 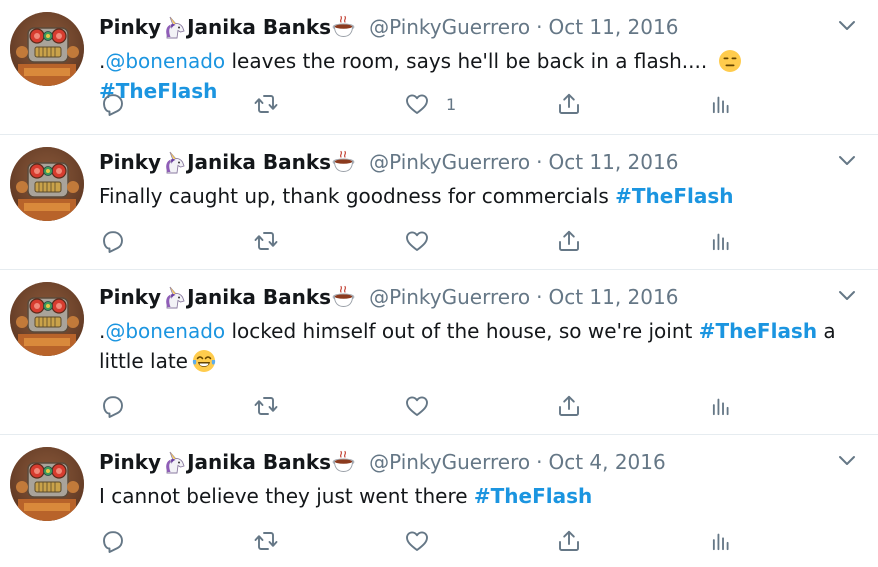 I want to click on tweet-date: Oct 4, 2016, so click(x=606, y=462).